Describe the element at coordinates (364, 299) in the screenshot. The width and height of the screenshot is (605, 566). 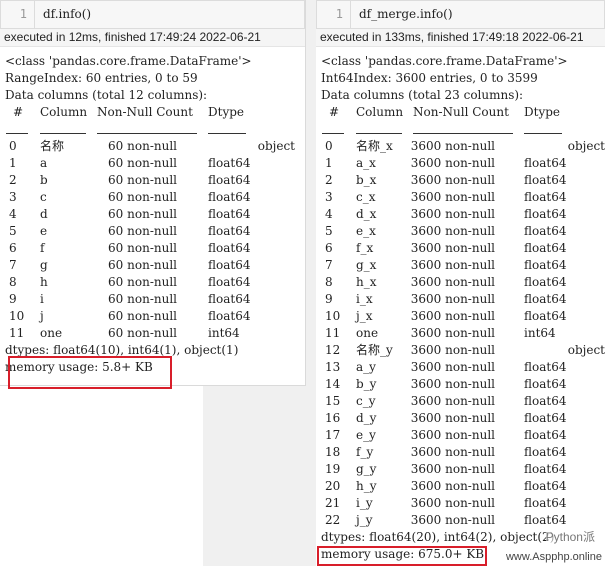
I see `right-row-name: i_x` at that location.